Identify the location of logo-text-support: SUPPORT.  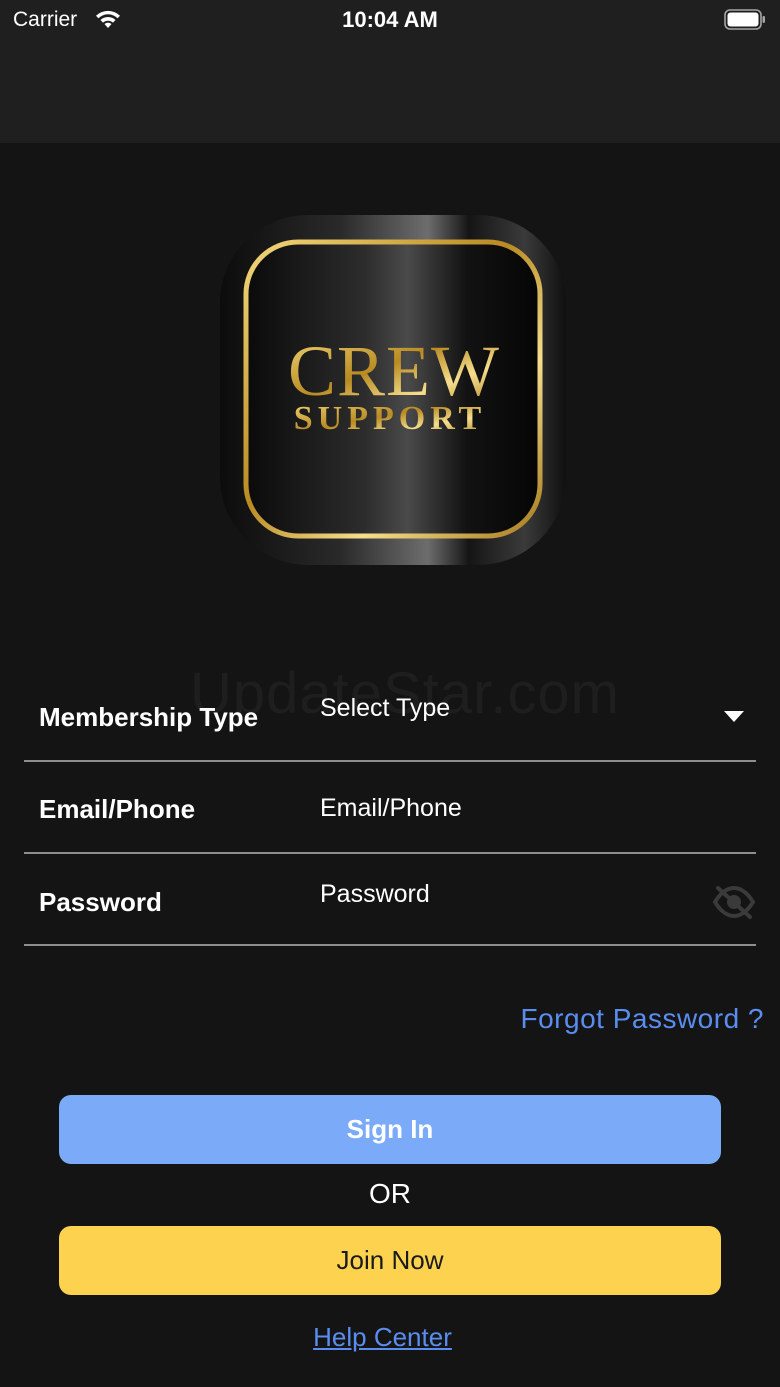
(390, 418).